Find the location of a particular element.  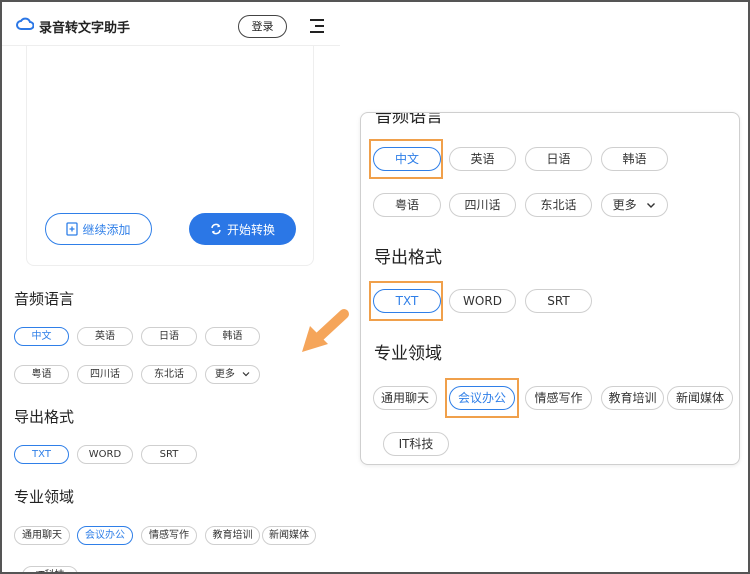

domain-section-title: 专业领域 is located at coordinates (44, 497).